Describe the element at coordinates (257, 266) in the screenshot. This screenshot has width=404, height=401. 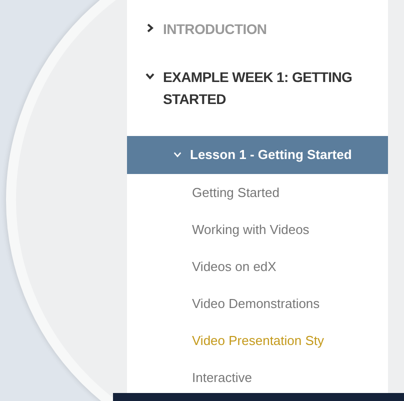
I see `unit-link: Videos on edX` at that location.